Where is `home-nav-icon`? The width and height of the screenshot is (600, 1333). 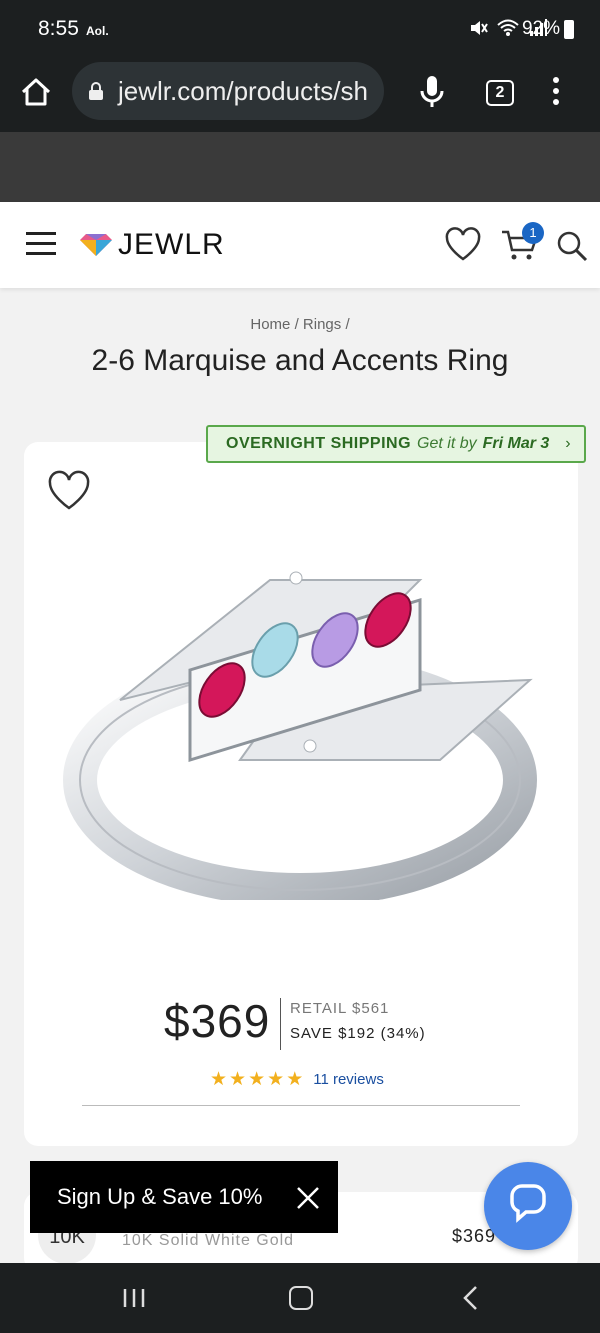
home-nav-icon is located at coordinates (301, 1298).